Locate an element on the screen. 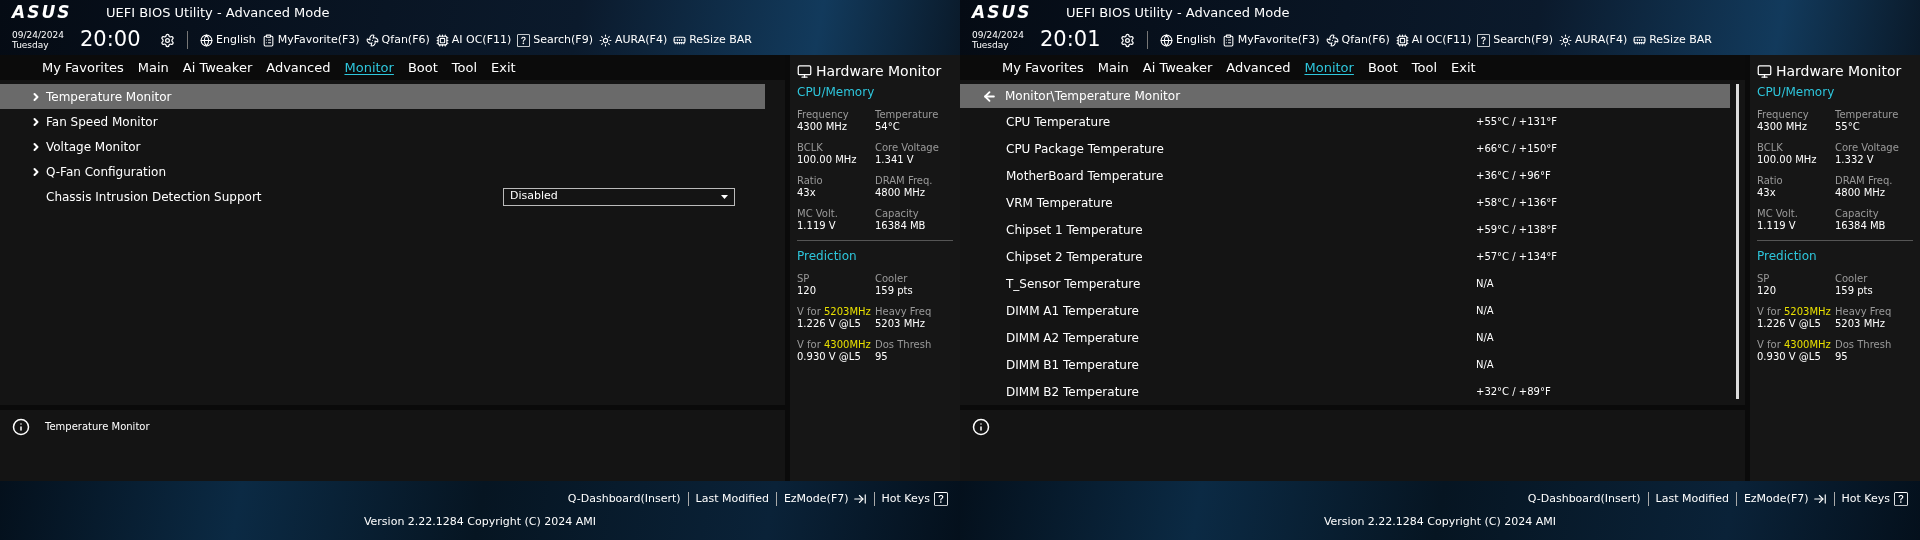 Image resolution: width=1920 pixels, height=540 pixels. fan-icon is located at coordinates (372, 40).